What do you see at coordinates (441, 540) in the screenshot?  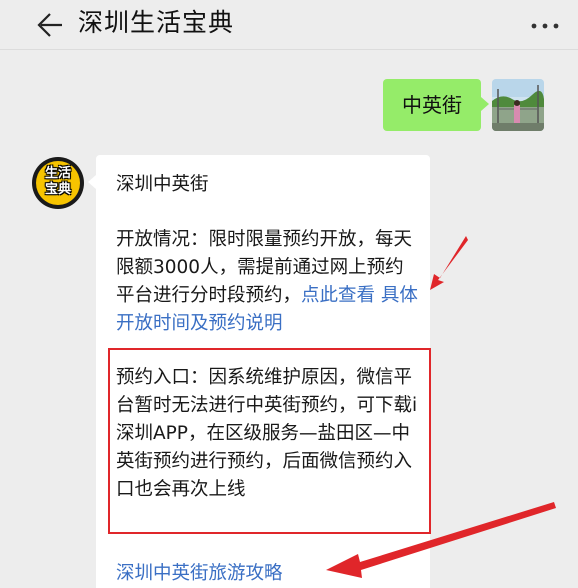 I see `red-arrow-lower` at bounding box center [441, 540].